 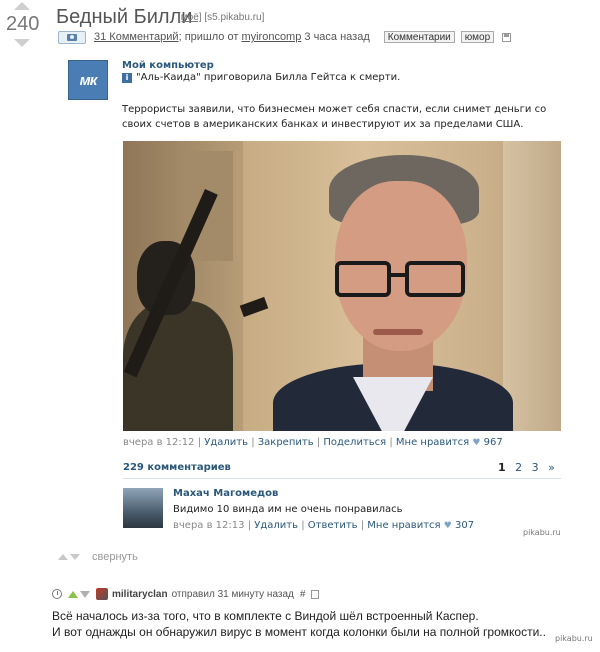 I want to click on comment-sent-time: отправил 31 минуту назад, so click(x=232, y=594).